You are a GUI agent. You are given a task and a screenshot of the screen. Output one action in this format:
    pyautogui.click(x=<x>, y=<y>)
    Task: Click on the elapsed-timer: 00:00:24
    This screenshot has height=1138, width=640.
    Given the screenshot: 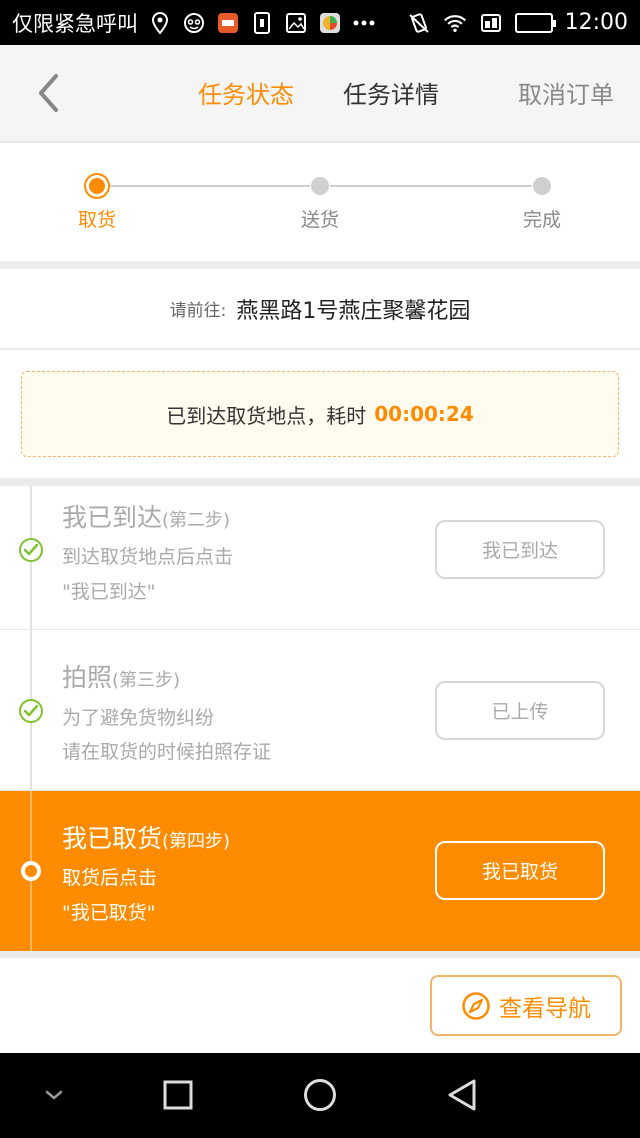 What is the action you would take?
    pyautogui.click(x=424, y=414)
    